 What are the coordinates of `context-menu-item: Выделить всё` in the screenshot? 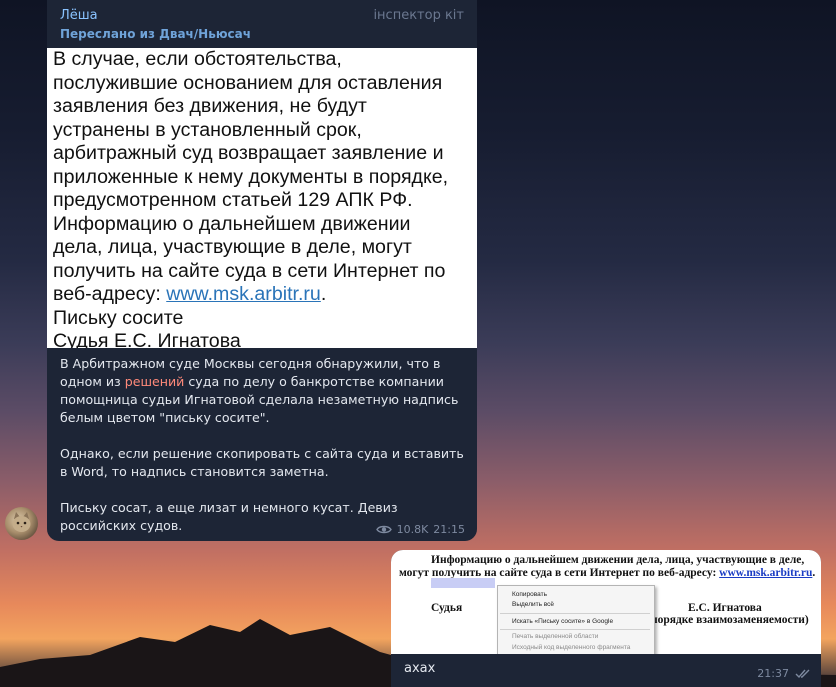 It's located at (533, 604).